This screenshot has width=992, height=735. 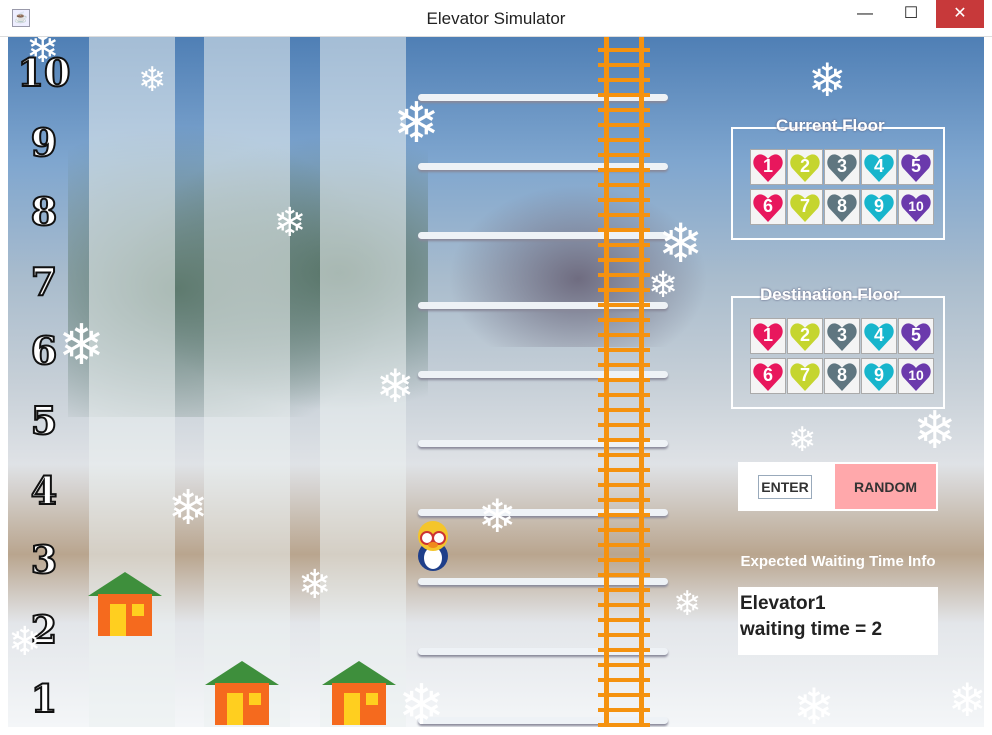 I want to click on current-floor-button-5: 5, so click(x=916, y=167).